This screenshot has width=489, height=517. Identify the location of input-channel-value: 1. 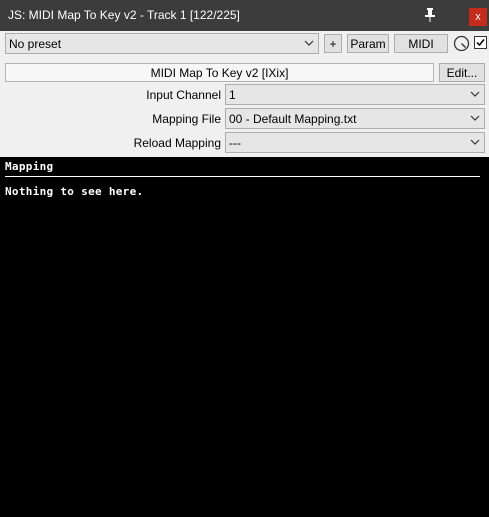
(232, 95).